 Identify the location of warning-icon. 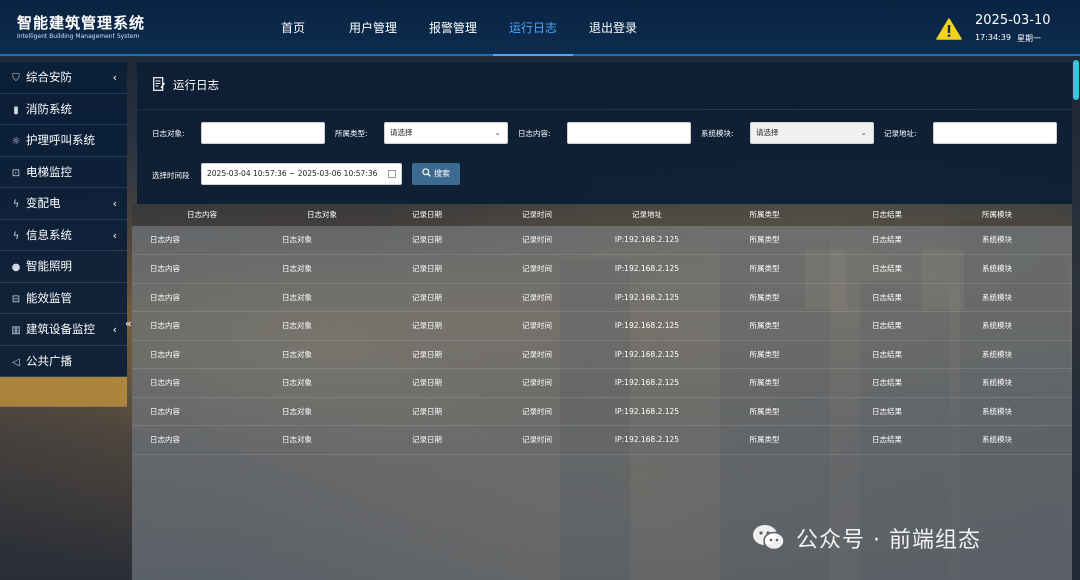
(949, 29).